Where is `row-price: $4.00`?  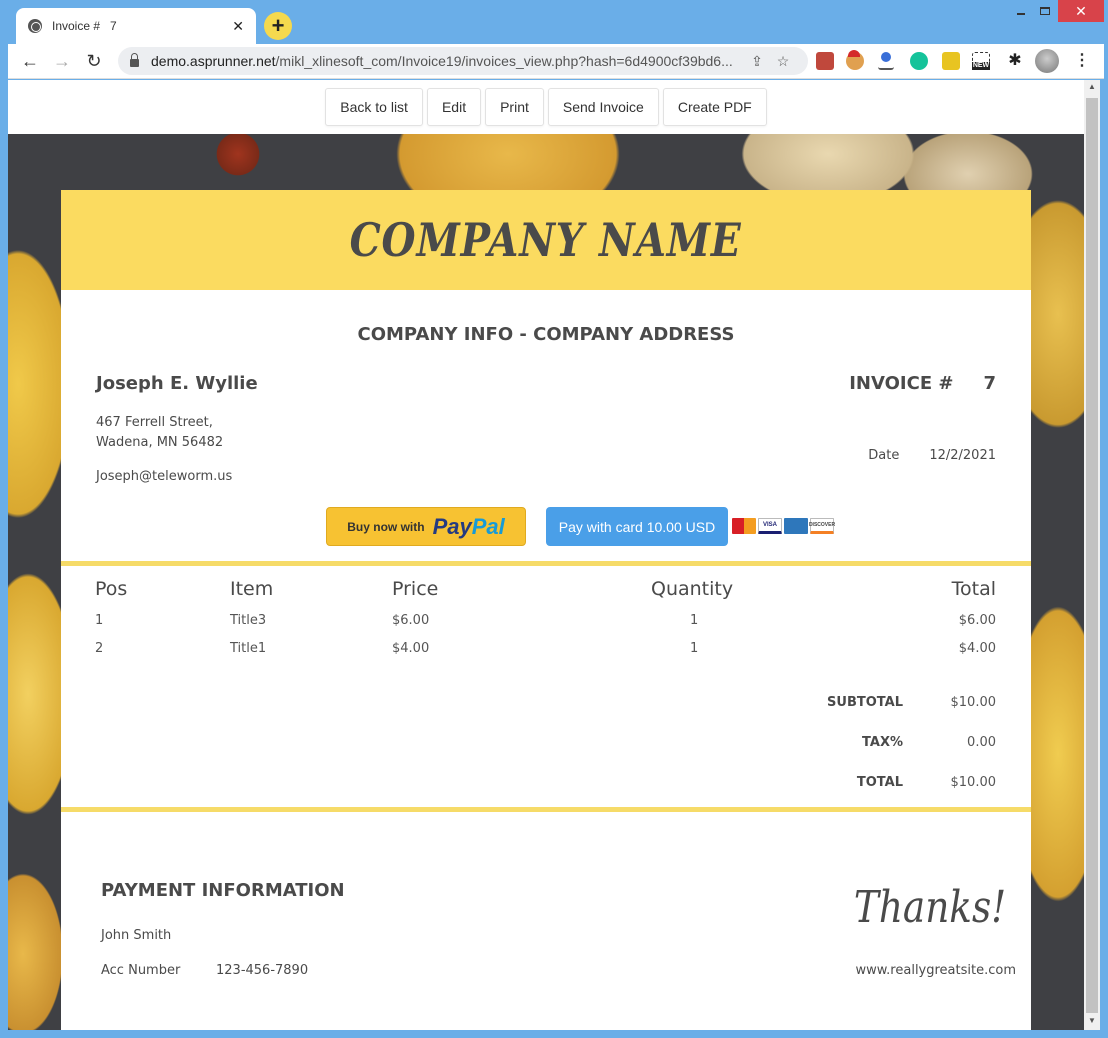
row-price: $4.00 is located at coordinates (411, 648).